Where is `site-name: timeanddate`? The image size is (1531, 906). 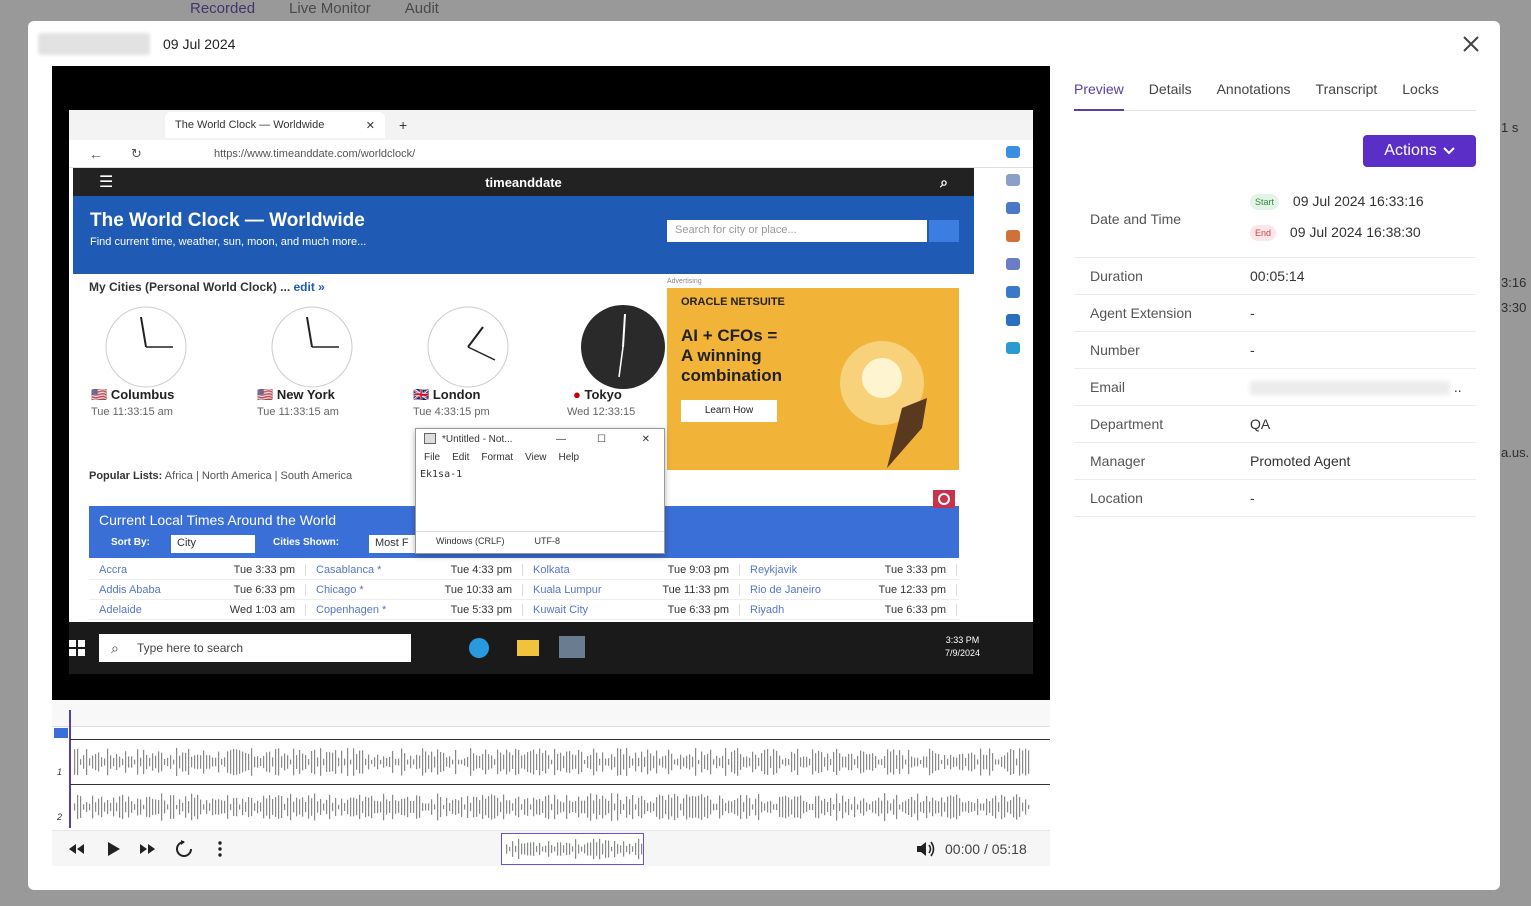 site-name: timeanddate is located at coordinates (523, 182).